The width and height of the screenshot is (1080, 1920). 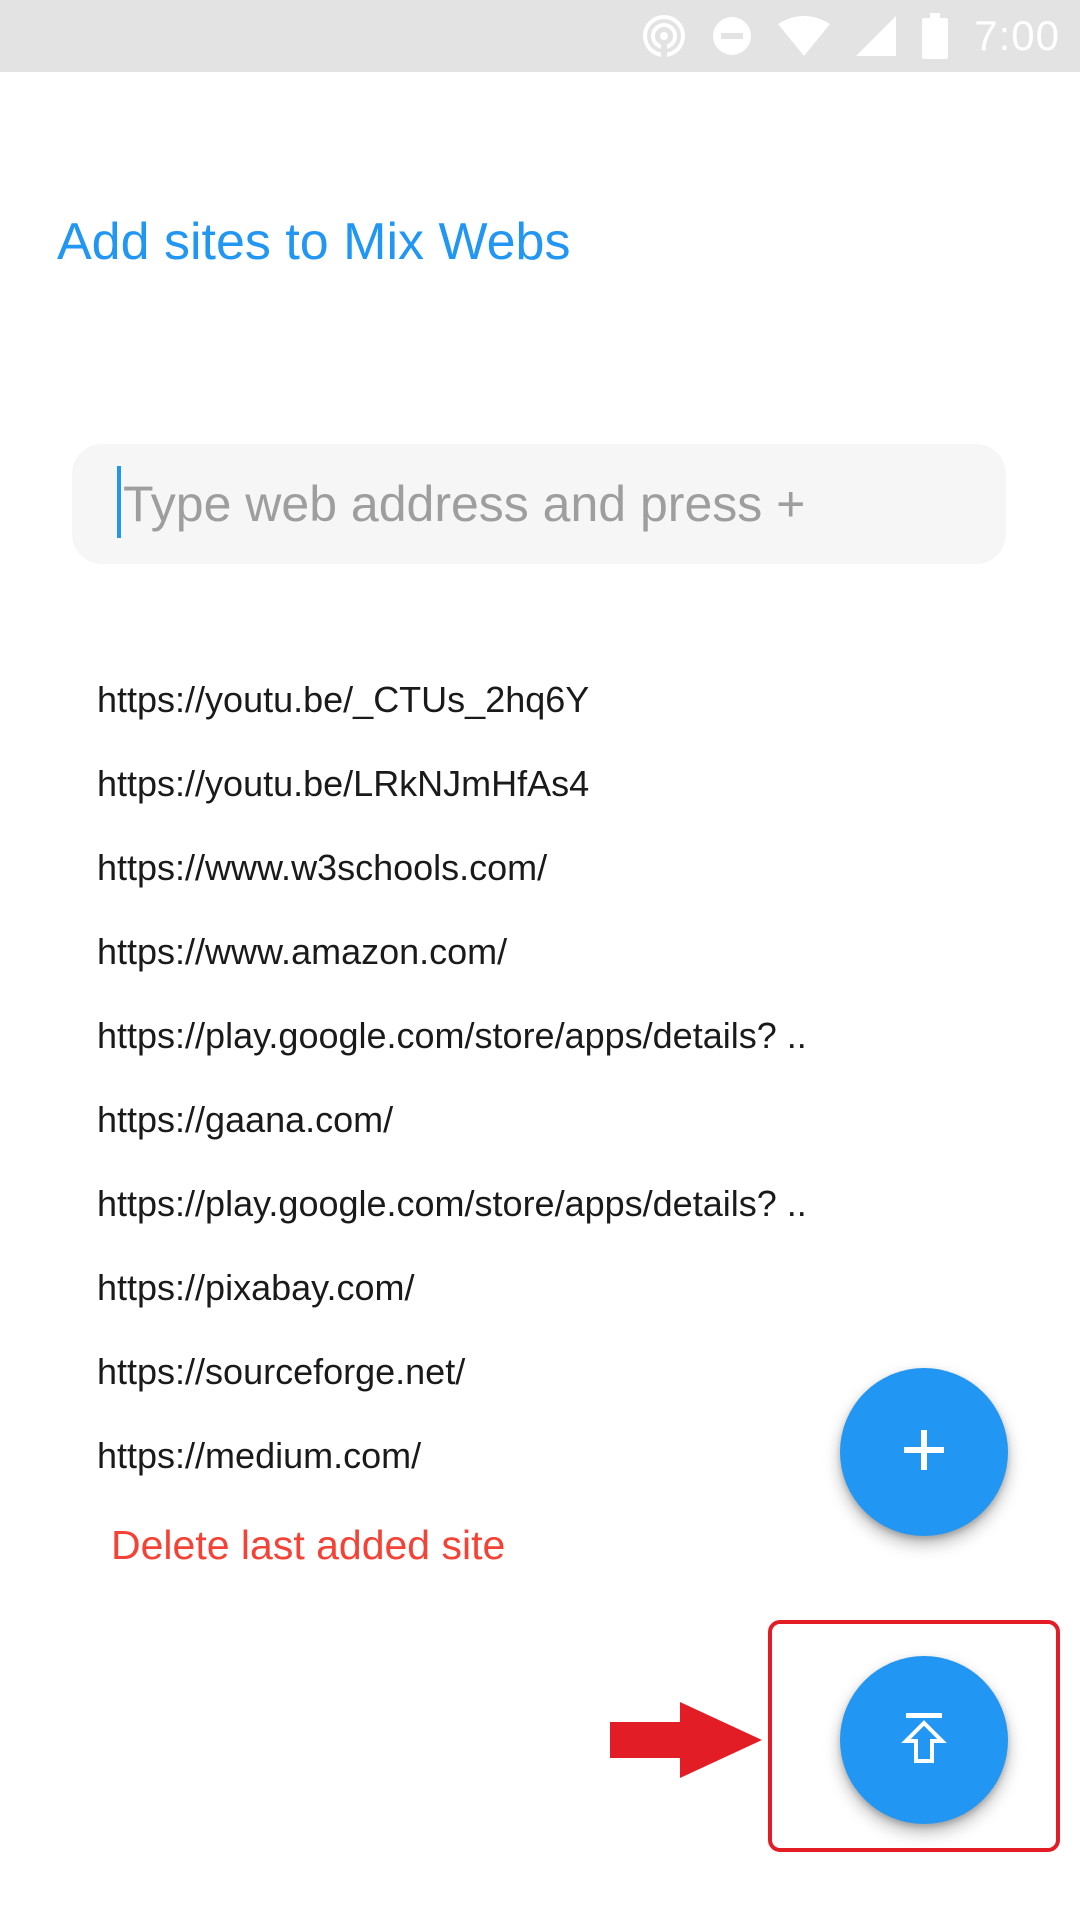 I want to click on site-item: https://gaana.com/, so click(x=452, y=1134).